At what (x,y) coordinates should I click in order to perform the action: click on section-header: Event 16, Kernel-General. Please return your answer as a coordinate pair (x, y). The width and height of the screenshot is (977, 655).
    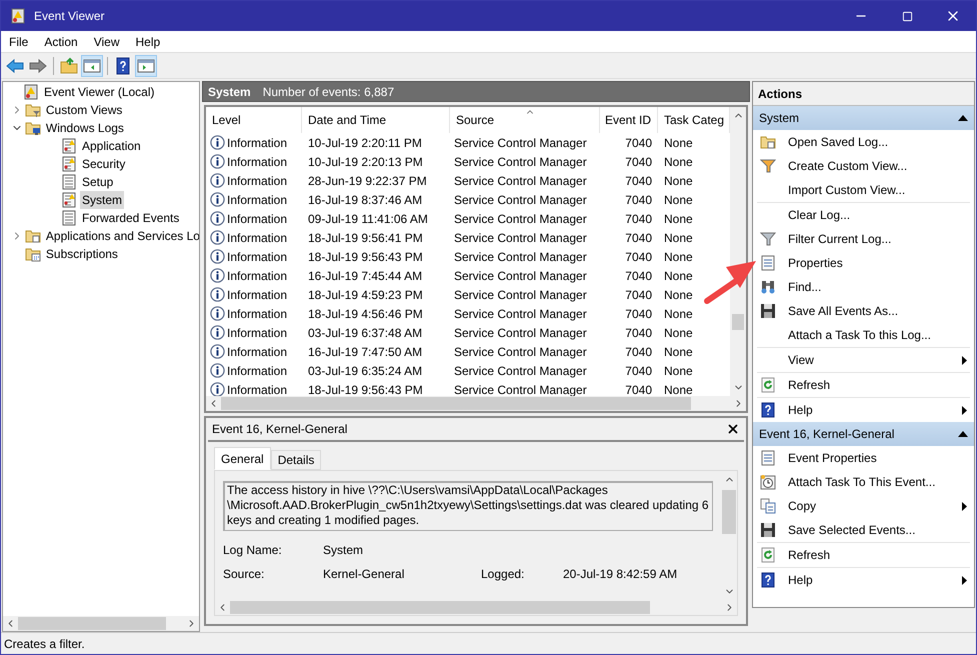
    Looking at the image, I should click on (863, 434).